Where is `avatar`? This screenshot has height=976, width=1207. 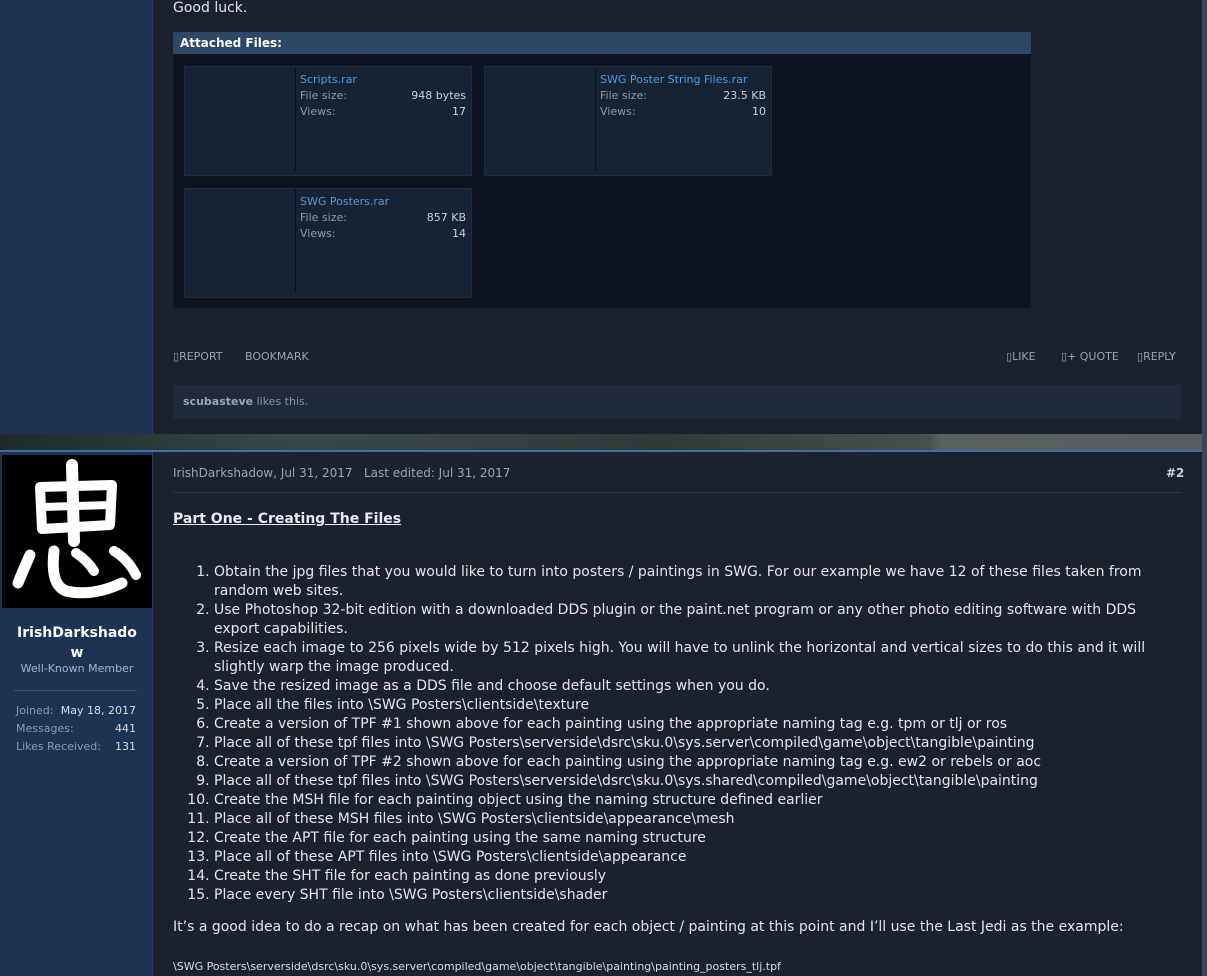
avatar is located at coordinates (77, 531).